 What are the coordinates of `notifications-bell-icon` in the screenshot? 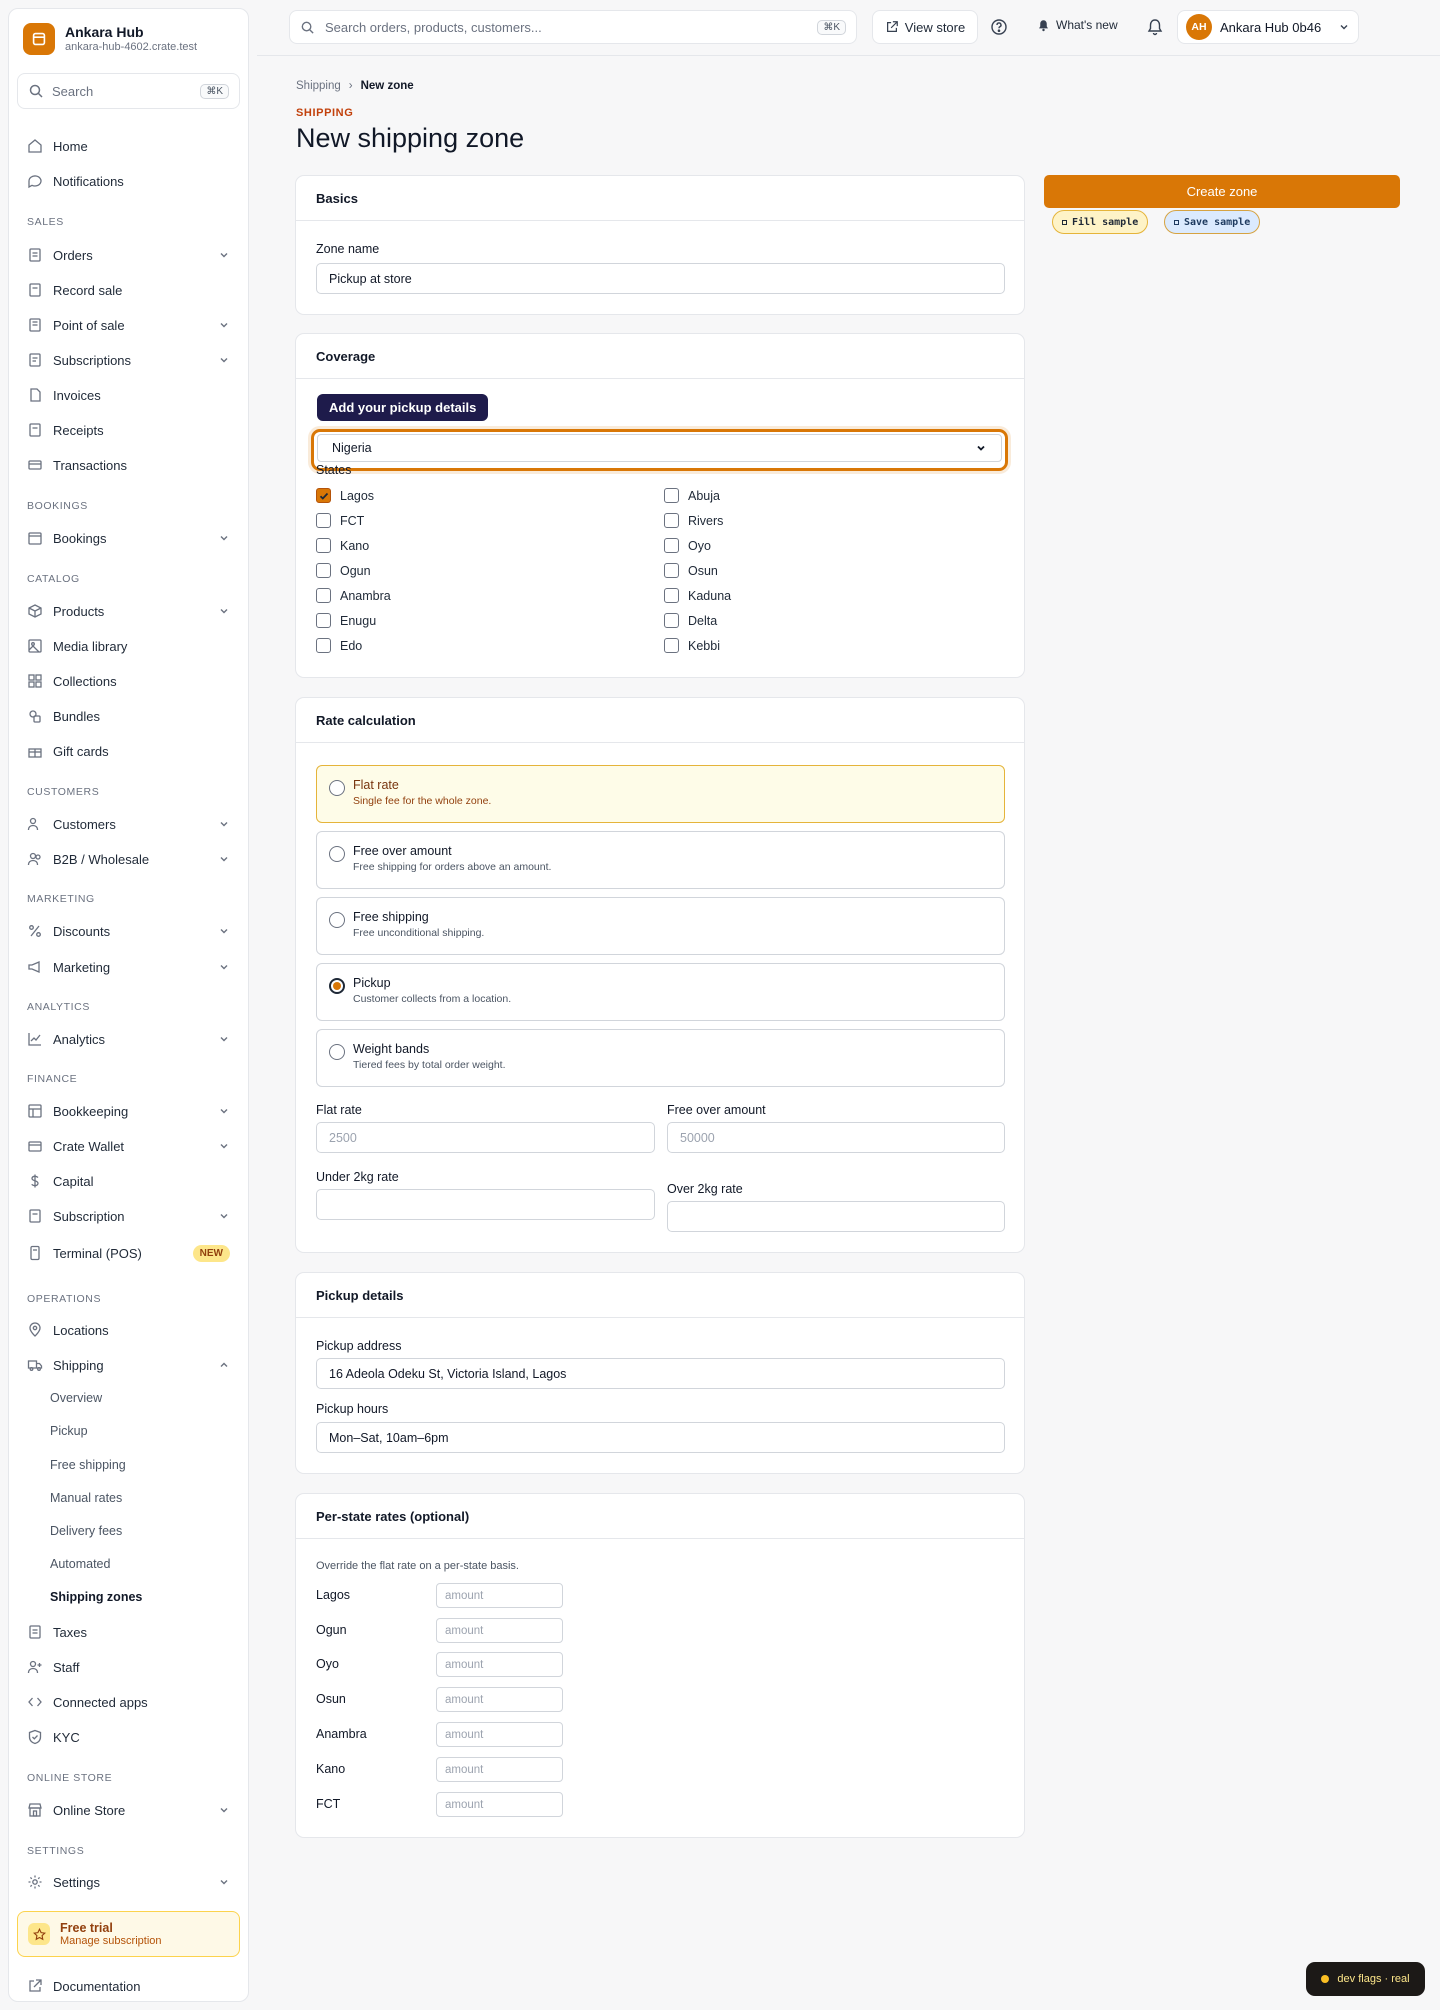 It's located at (1155, 27).